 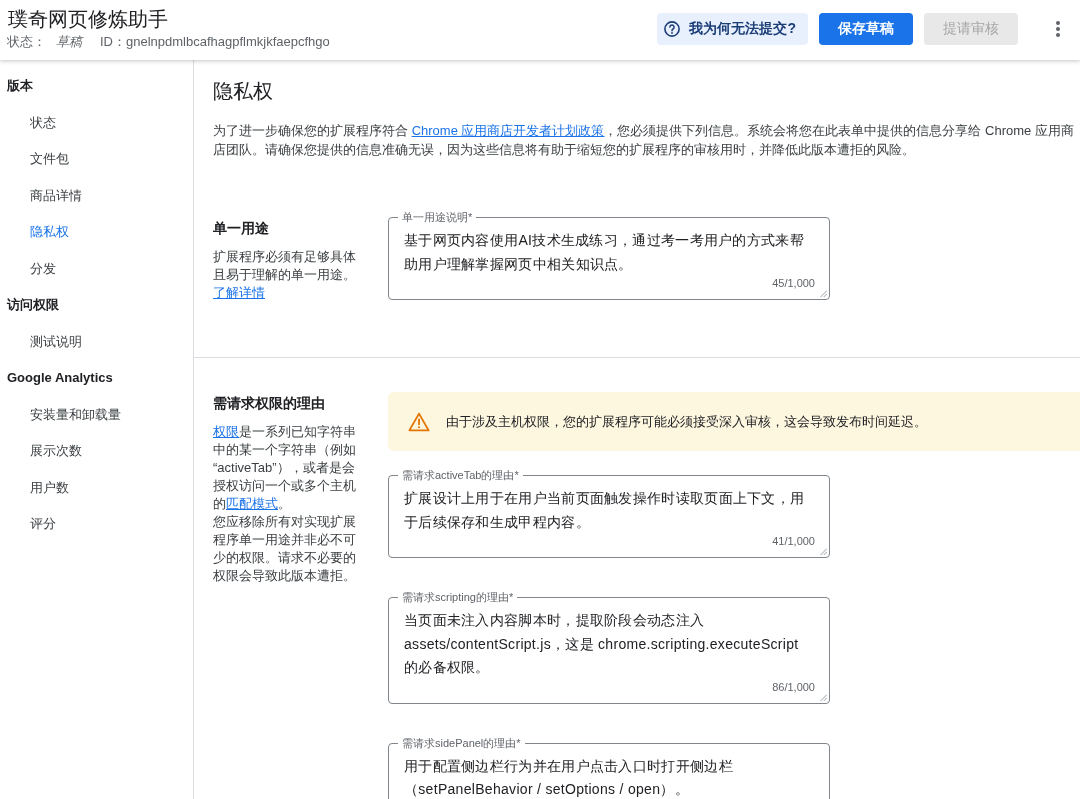 I want to click on section-description: 权限是一系列已知字符串中的某一个字符串（例如“activeTab”），或者是会授权访问一个或多个主机的匹配模式。, so click(x=285, y=468).